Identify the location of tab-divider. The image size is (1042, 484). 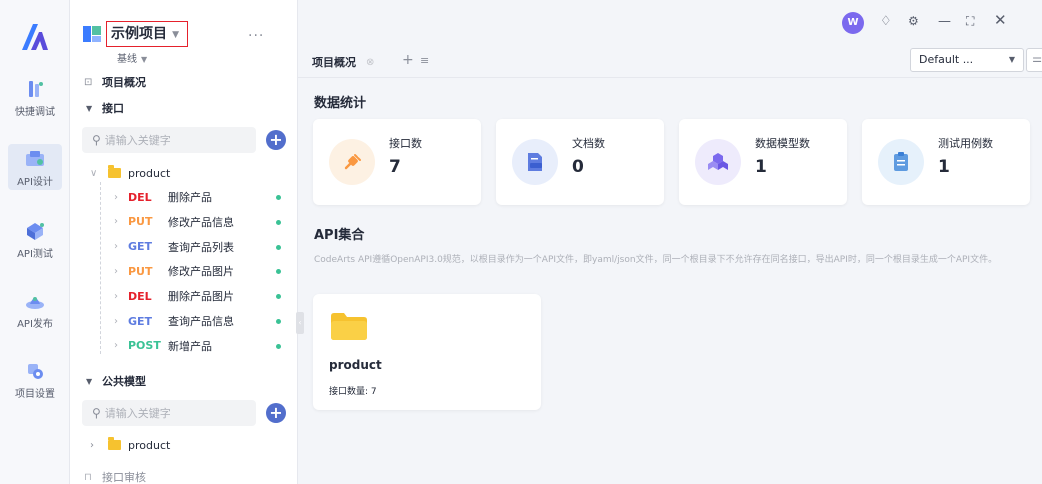
(670, 77).